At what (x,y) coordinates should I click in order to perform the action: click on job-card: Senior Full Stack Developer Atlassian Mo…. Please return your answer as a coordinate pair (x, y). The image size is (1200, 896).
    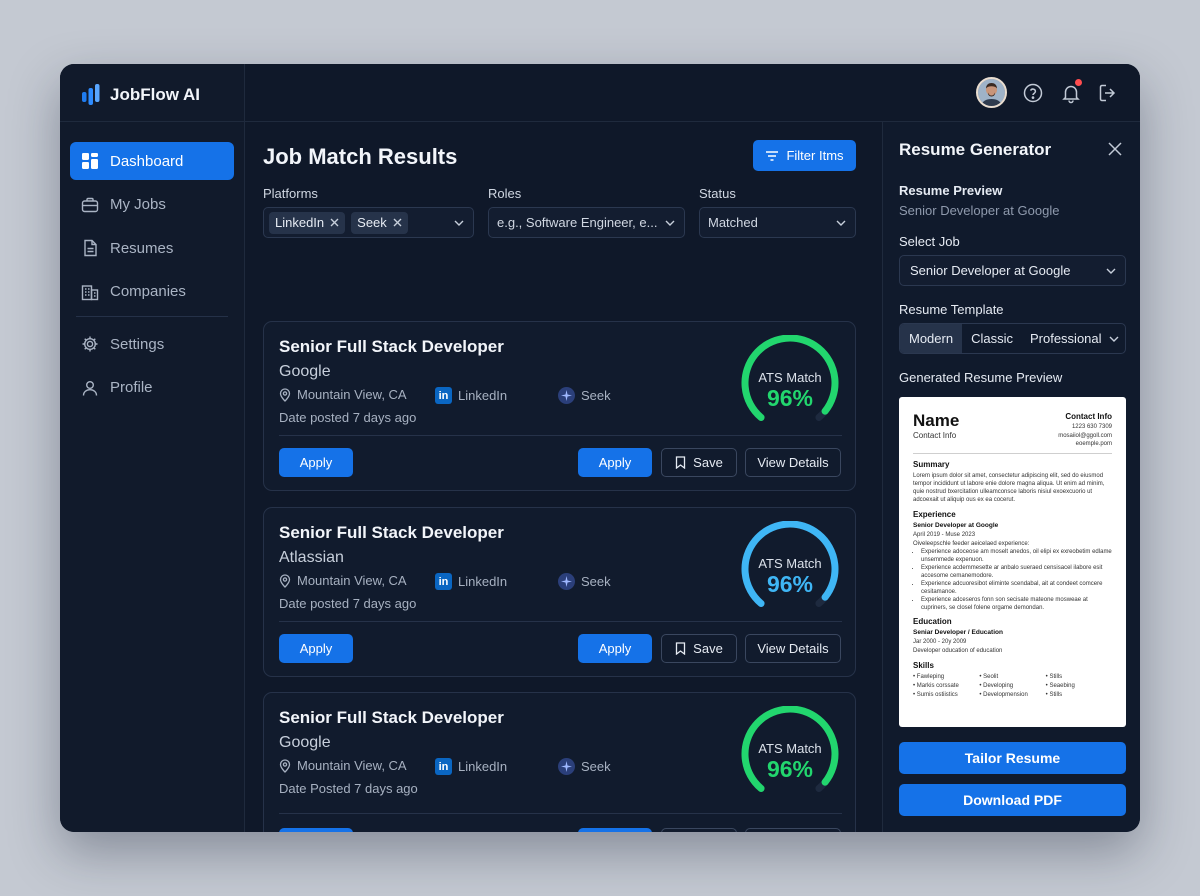
    Looking at the image, I should click on (559, 592).